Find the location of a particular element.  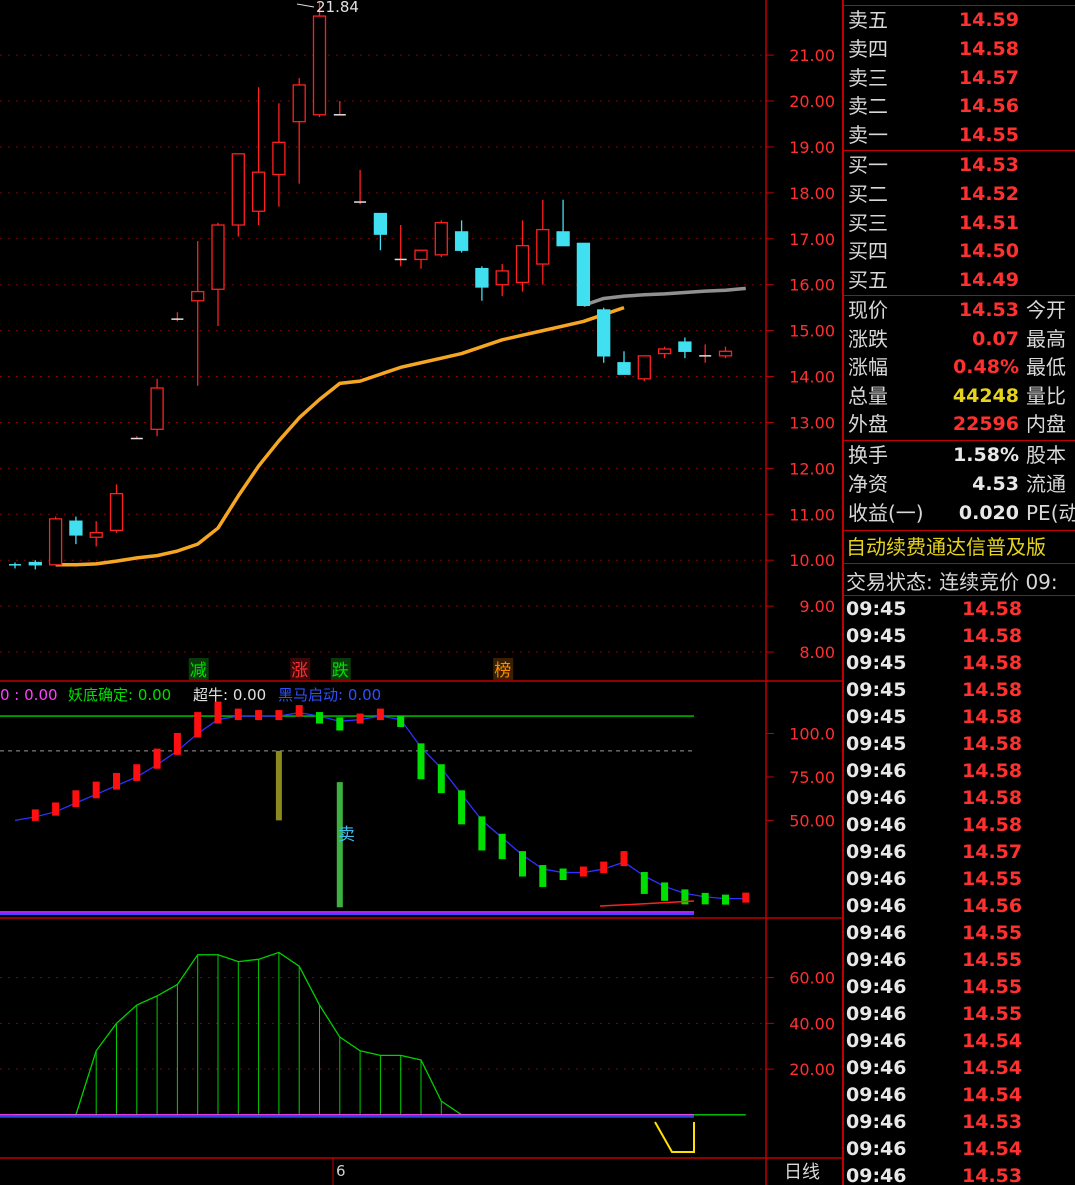

stat-row-label2: 内盘 is located at coordinates (1046, 424).